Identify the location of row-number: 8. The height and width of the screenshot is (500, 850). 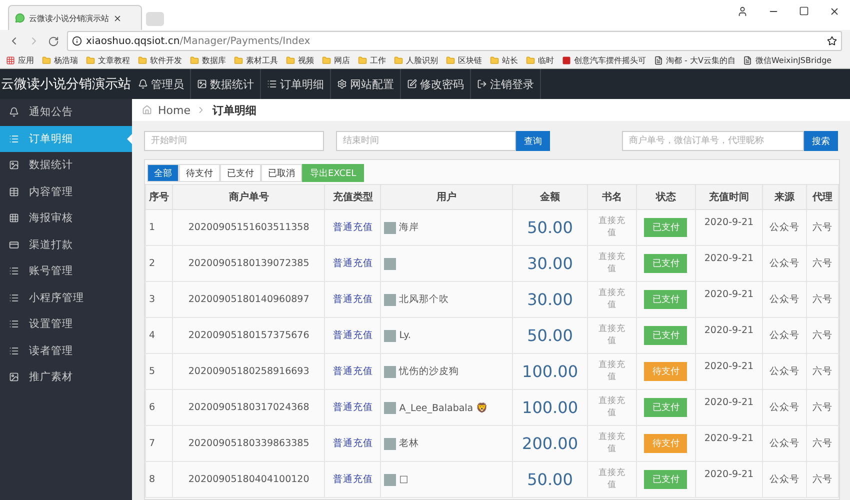
(152, 479).